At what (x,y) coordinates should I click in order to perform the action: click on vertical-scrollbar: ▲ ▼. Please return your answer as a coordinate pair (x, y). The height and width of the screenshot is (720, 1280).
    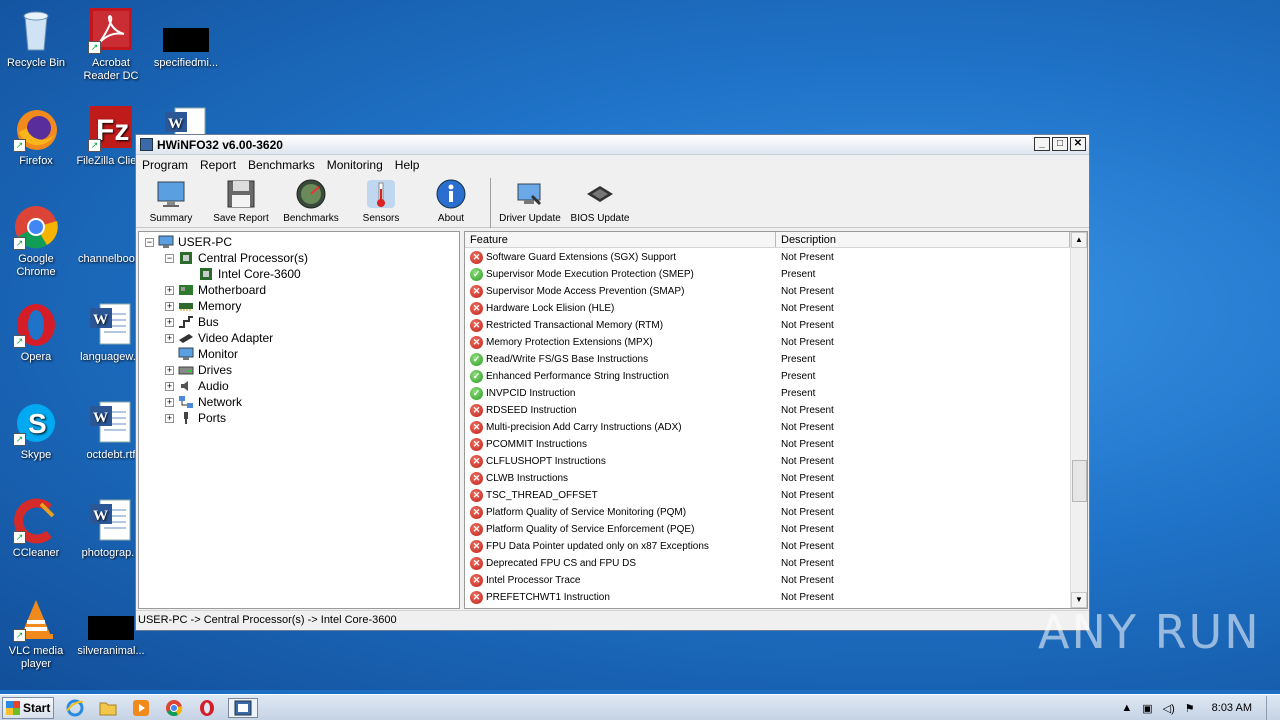
    Looking at the image, I should click on (1078, 420).